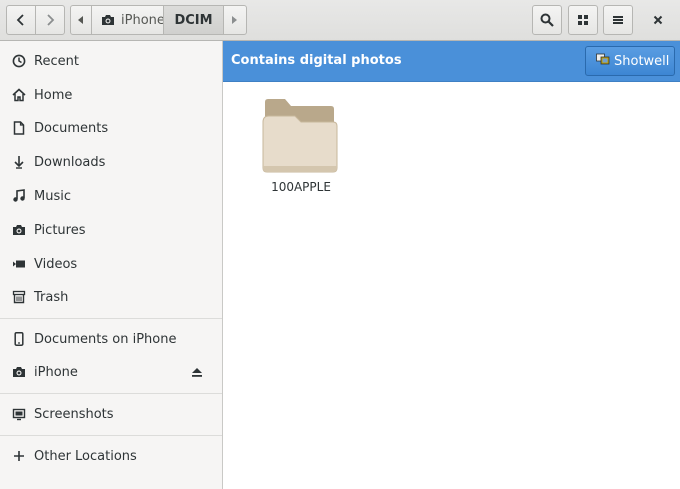 The image size is (680, 489). Describe the element at coordinates (111, 230) in the screenshot. I see `sidebar-item-pictures: Pictures` at that location.